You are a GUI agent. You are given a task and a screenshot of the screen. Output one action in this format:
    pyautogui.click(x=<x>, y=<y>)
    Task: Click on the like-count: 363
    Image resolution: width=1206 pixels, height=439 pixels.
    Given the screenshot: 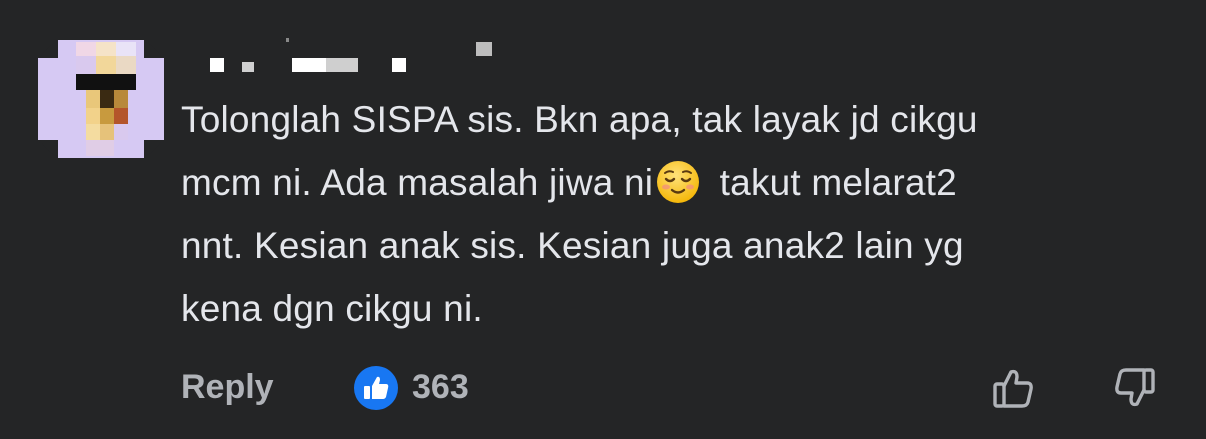 What is the action you would take?
    pyautogui.click(x=440, y=387)
    